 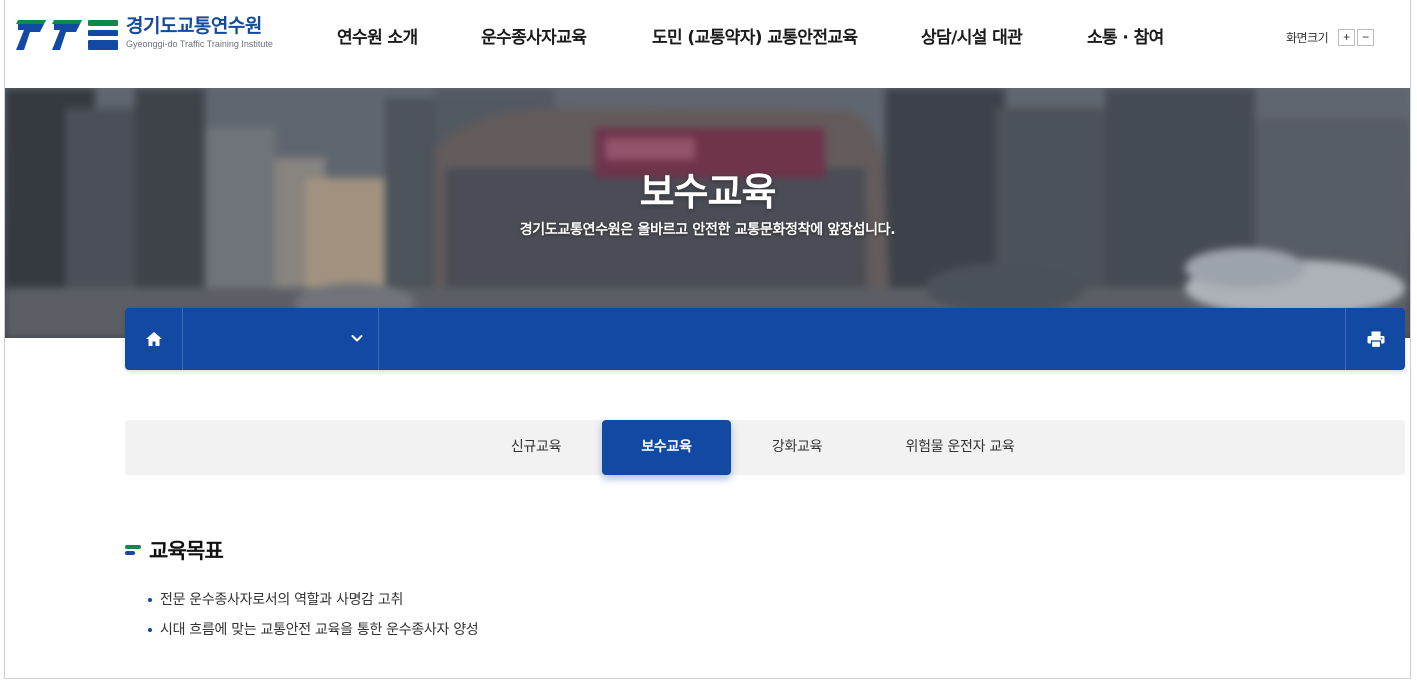 I want to click on home-button, so click(x=154, y=339).